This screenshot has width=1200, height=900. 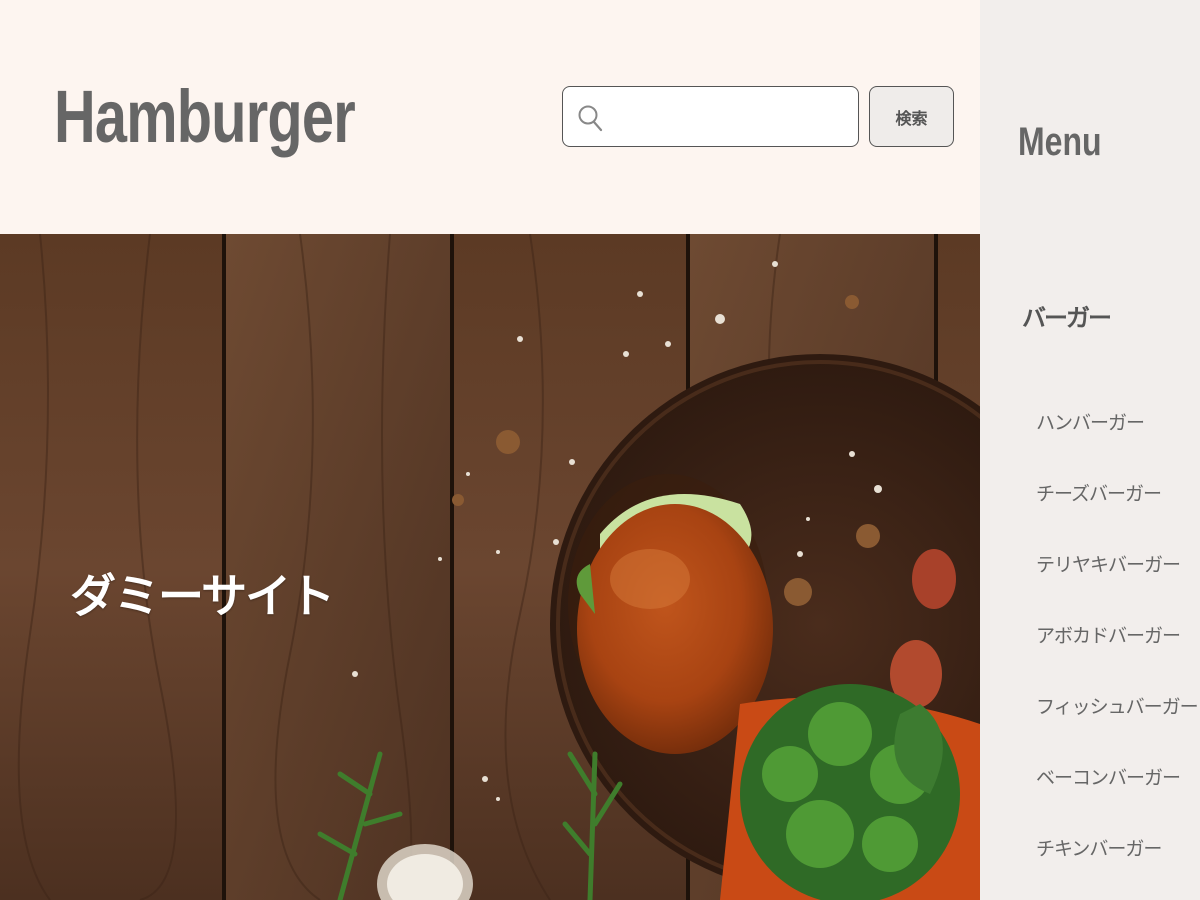 I want to click on menu-item-fish-burger: フィッシュバーガー, so click(x=1117, y=723).